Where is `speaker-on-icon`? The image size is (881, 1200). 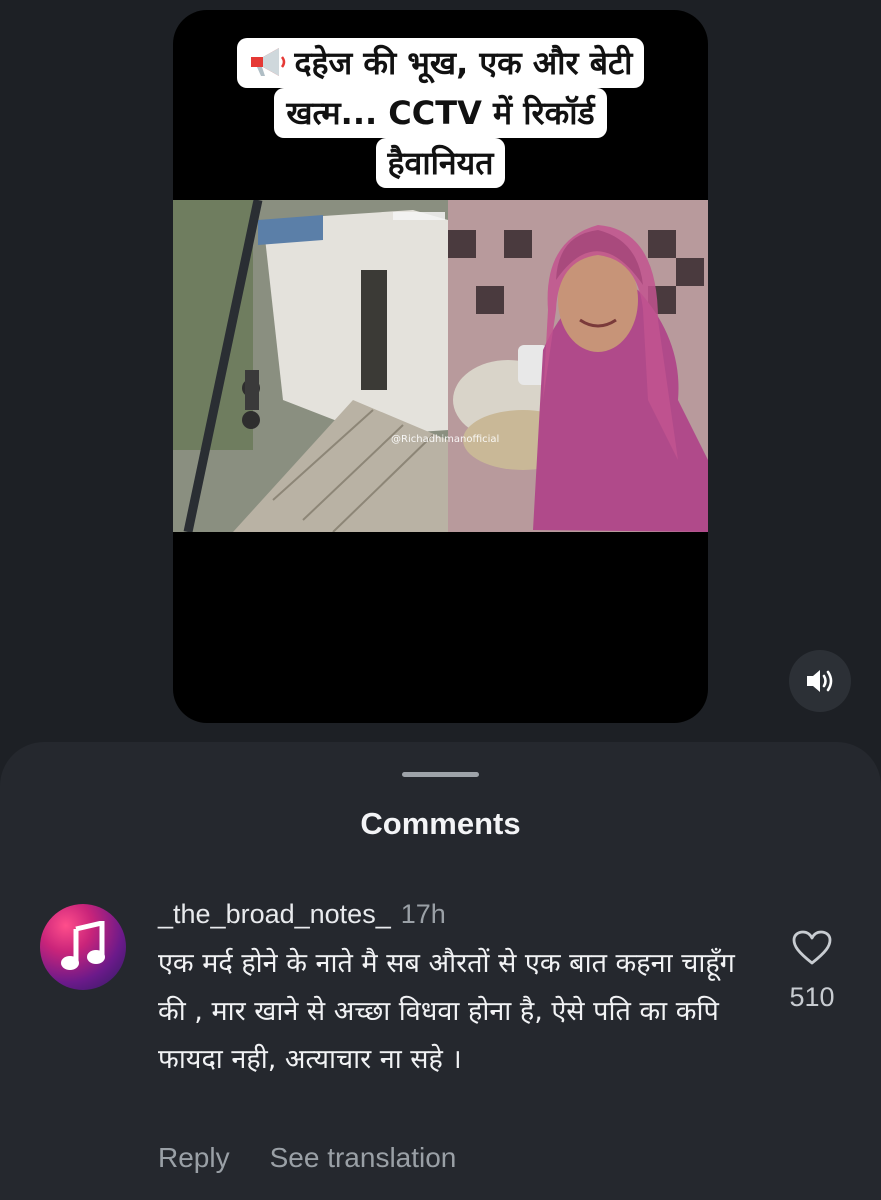 speaker-on-icon is located at coordinates (820, 681).